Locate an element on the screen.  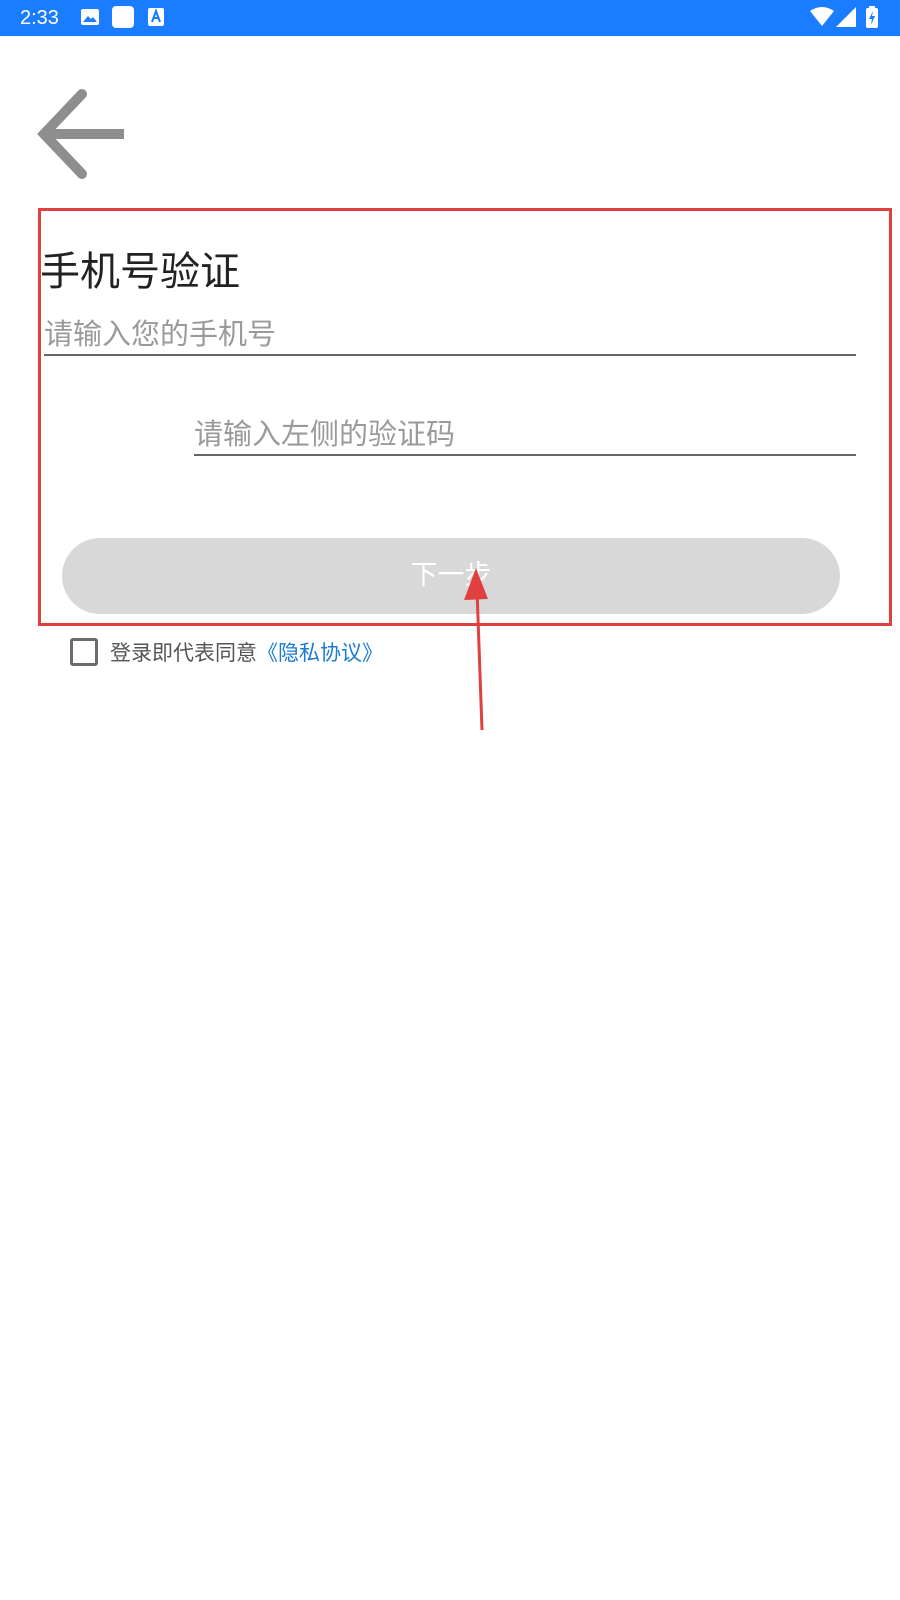
text-a-icon is located at coordinates (156, 17).